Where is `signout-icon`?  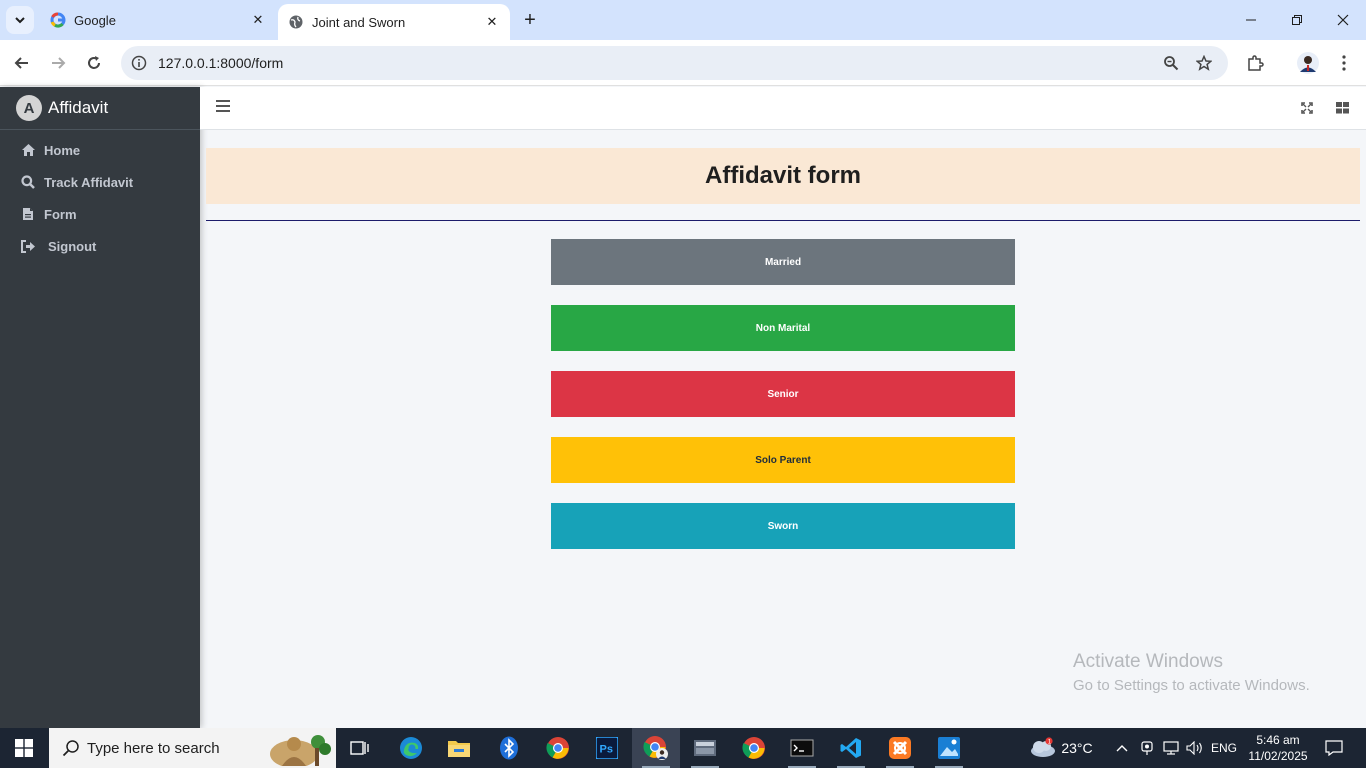
signout-icon is located at coordinates (28, 246).